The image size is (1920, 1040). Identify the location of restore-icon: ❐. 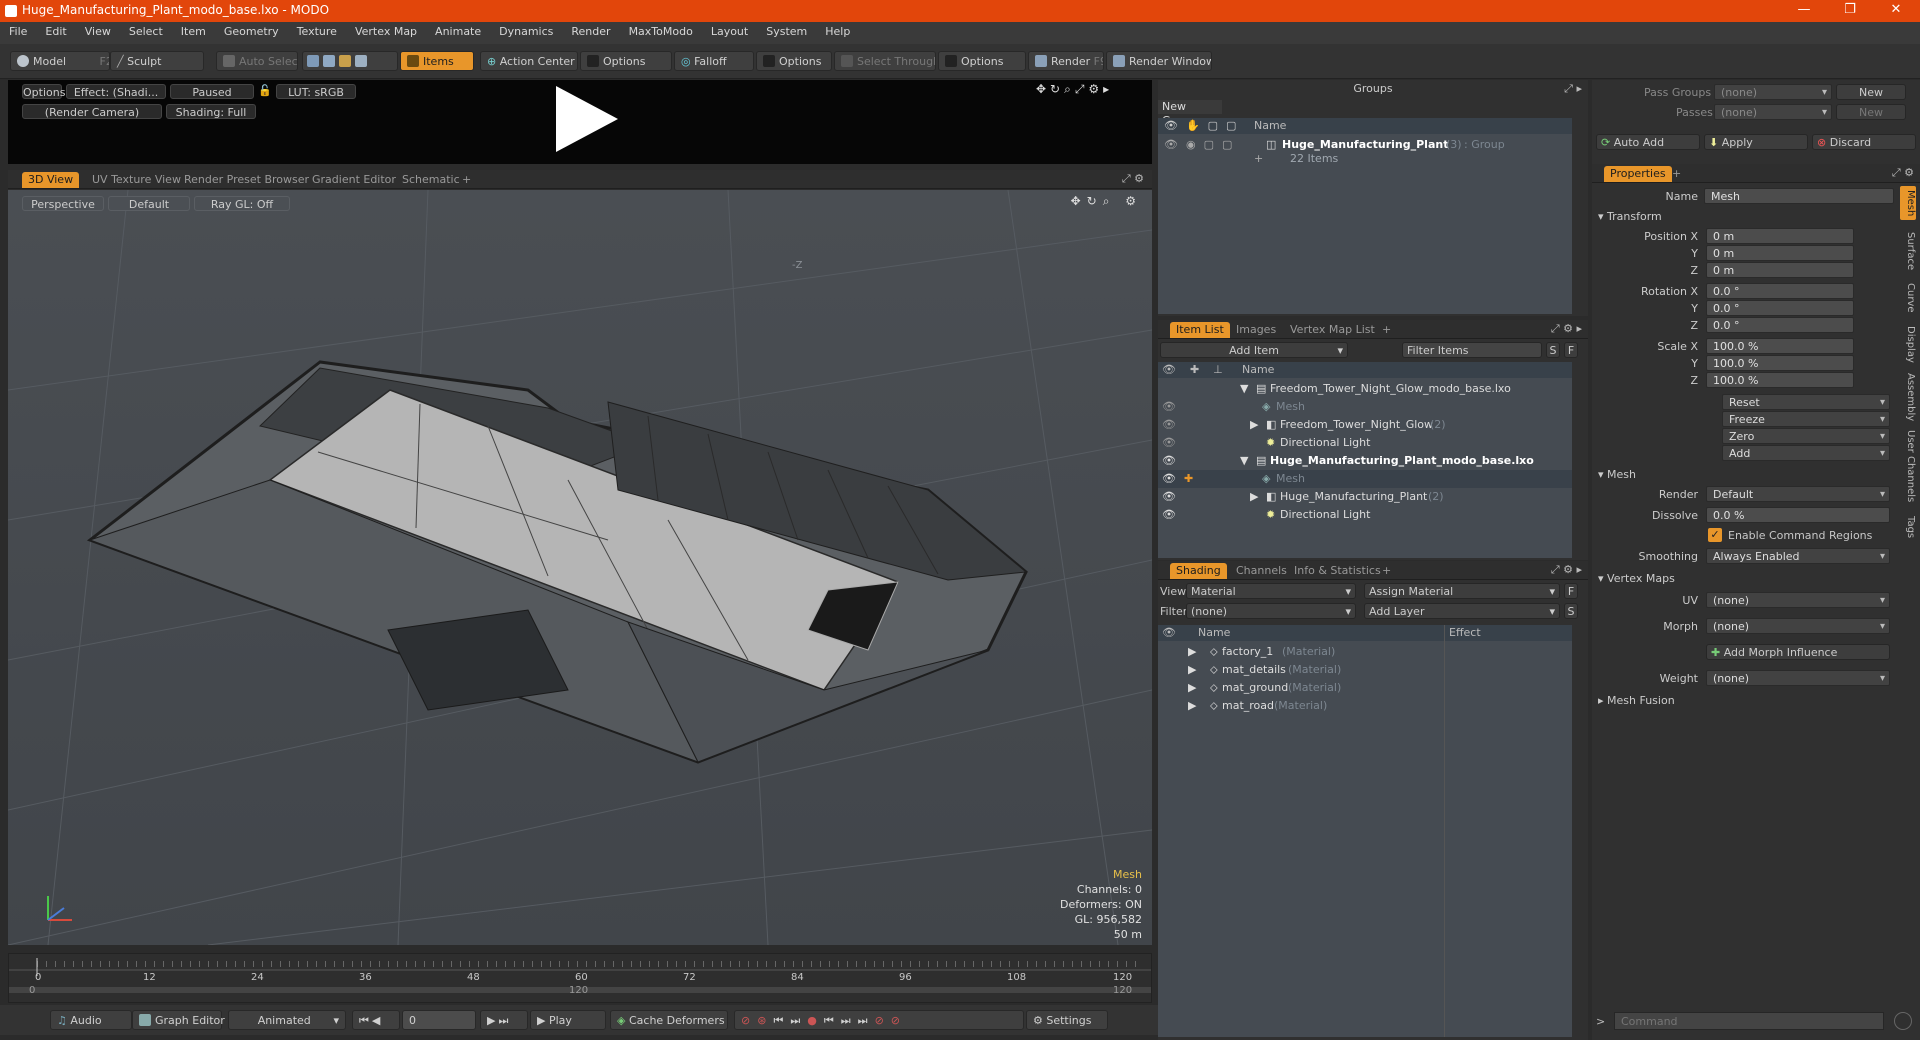
(1850, 11).